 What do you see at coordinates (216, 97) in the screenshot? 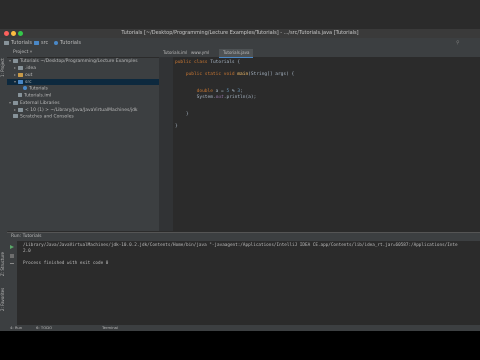
I see `code-line: System.out.println(a);` at bounding box center [216, 97].